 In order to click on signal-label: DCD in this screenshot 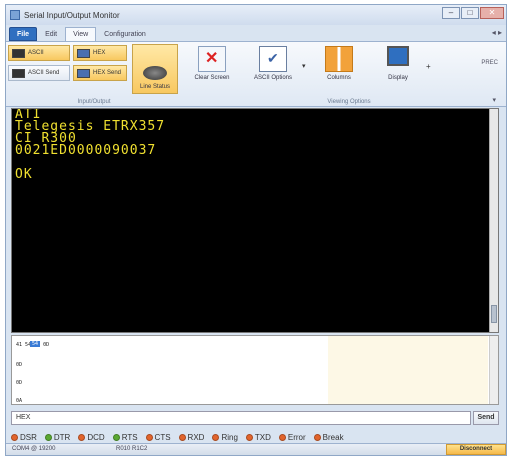, I will do `click(96, 437)`.